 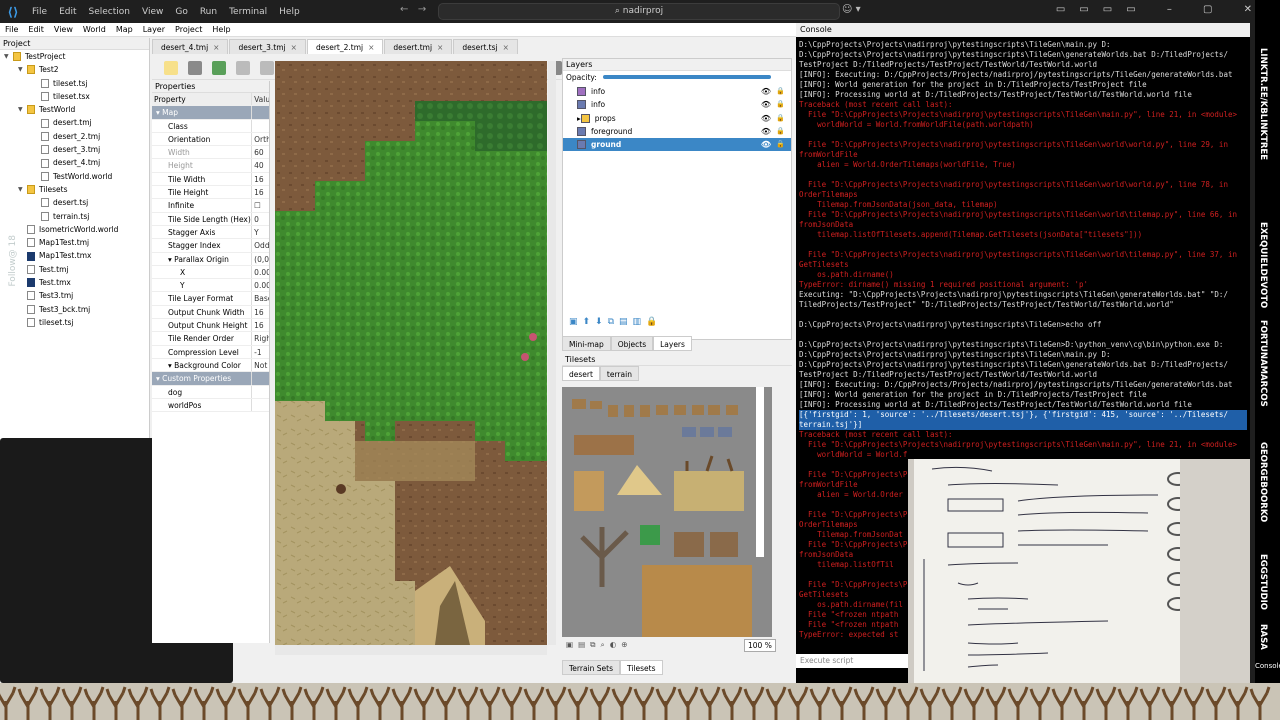 I want to click on property-row: ▾ Background Color Not, so click(x=210, y=365).